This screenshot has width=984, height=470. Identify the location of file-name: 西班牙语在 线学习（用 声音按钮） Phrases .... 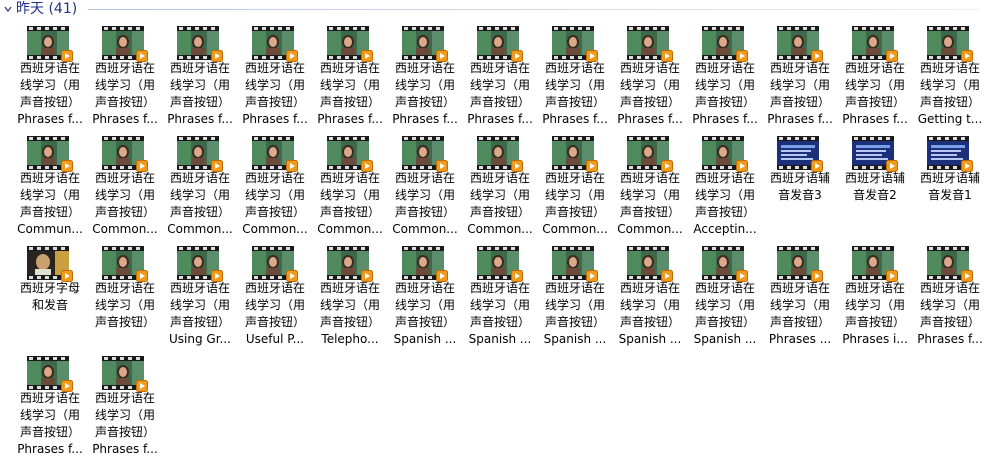
(800, 314).